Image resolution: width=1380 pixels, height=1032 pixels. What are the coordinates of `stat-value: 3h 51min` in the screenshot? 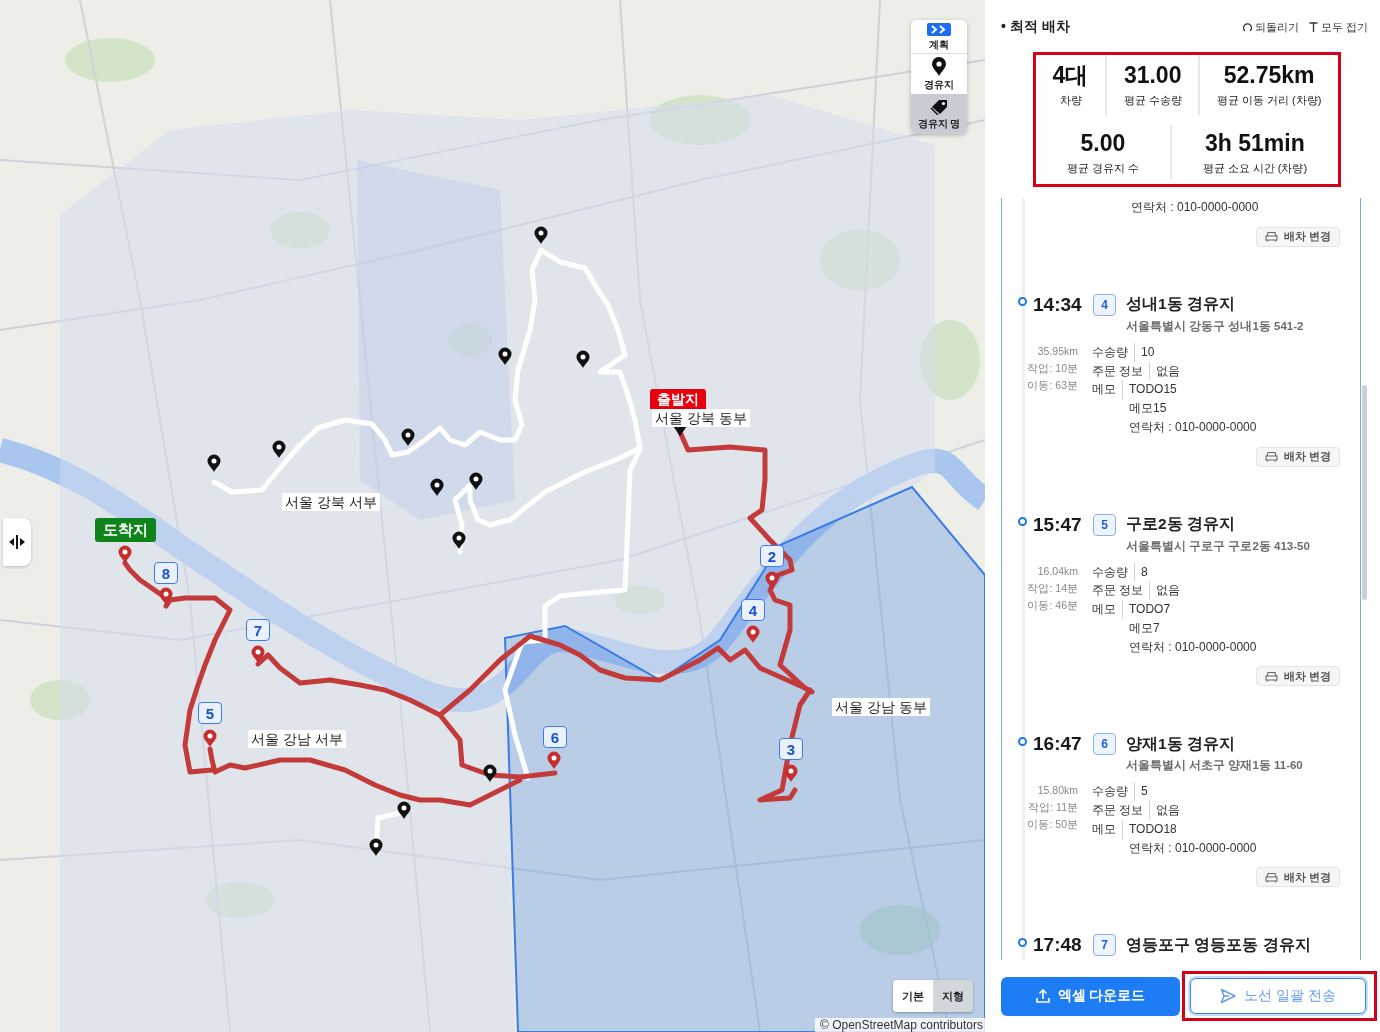 It's located at (1255, 143).